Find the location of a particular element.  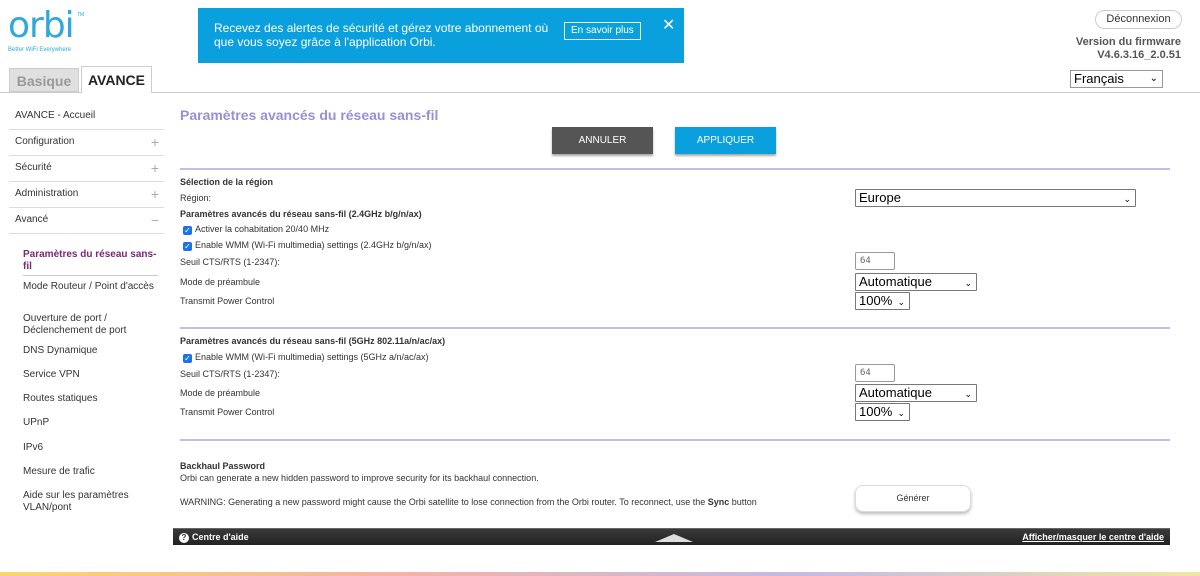

sidebar-item-security: Sécurité + is located at coordinates (86, 169).